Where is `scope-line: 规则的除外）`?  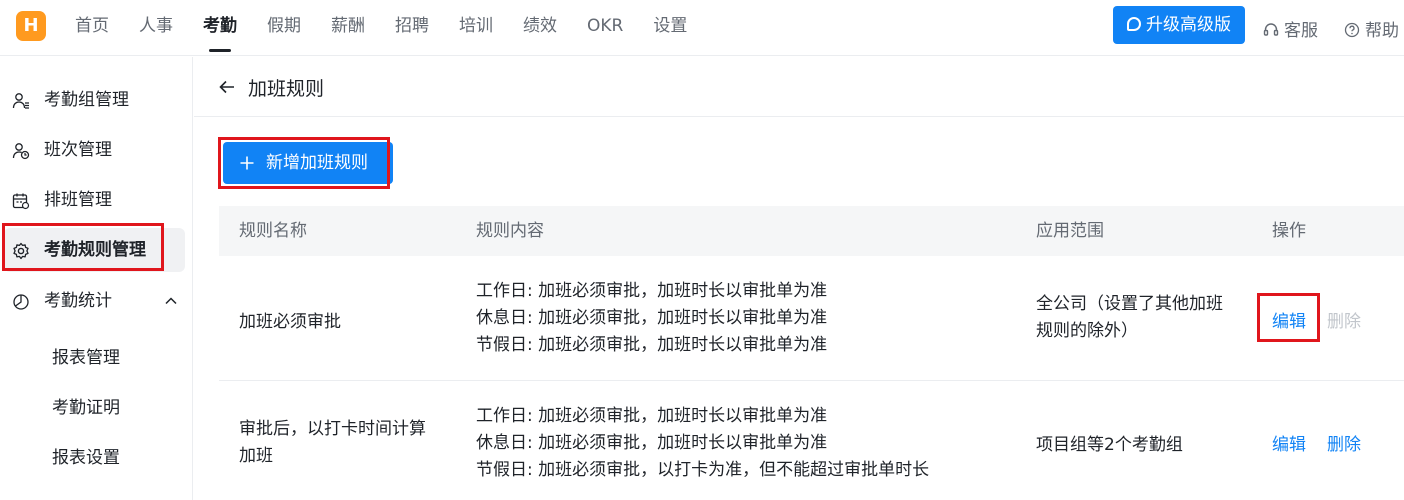
scope-line: 规则的除外） is located at coordinates (1087, 331).